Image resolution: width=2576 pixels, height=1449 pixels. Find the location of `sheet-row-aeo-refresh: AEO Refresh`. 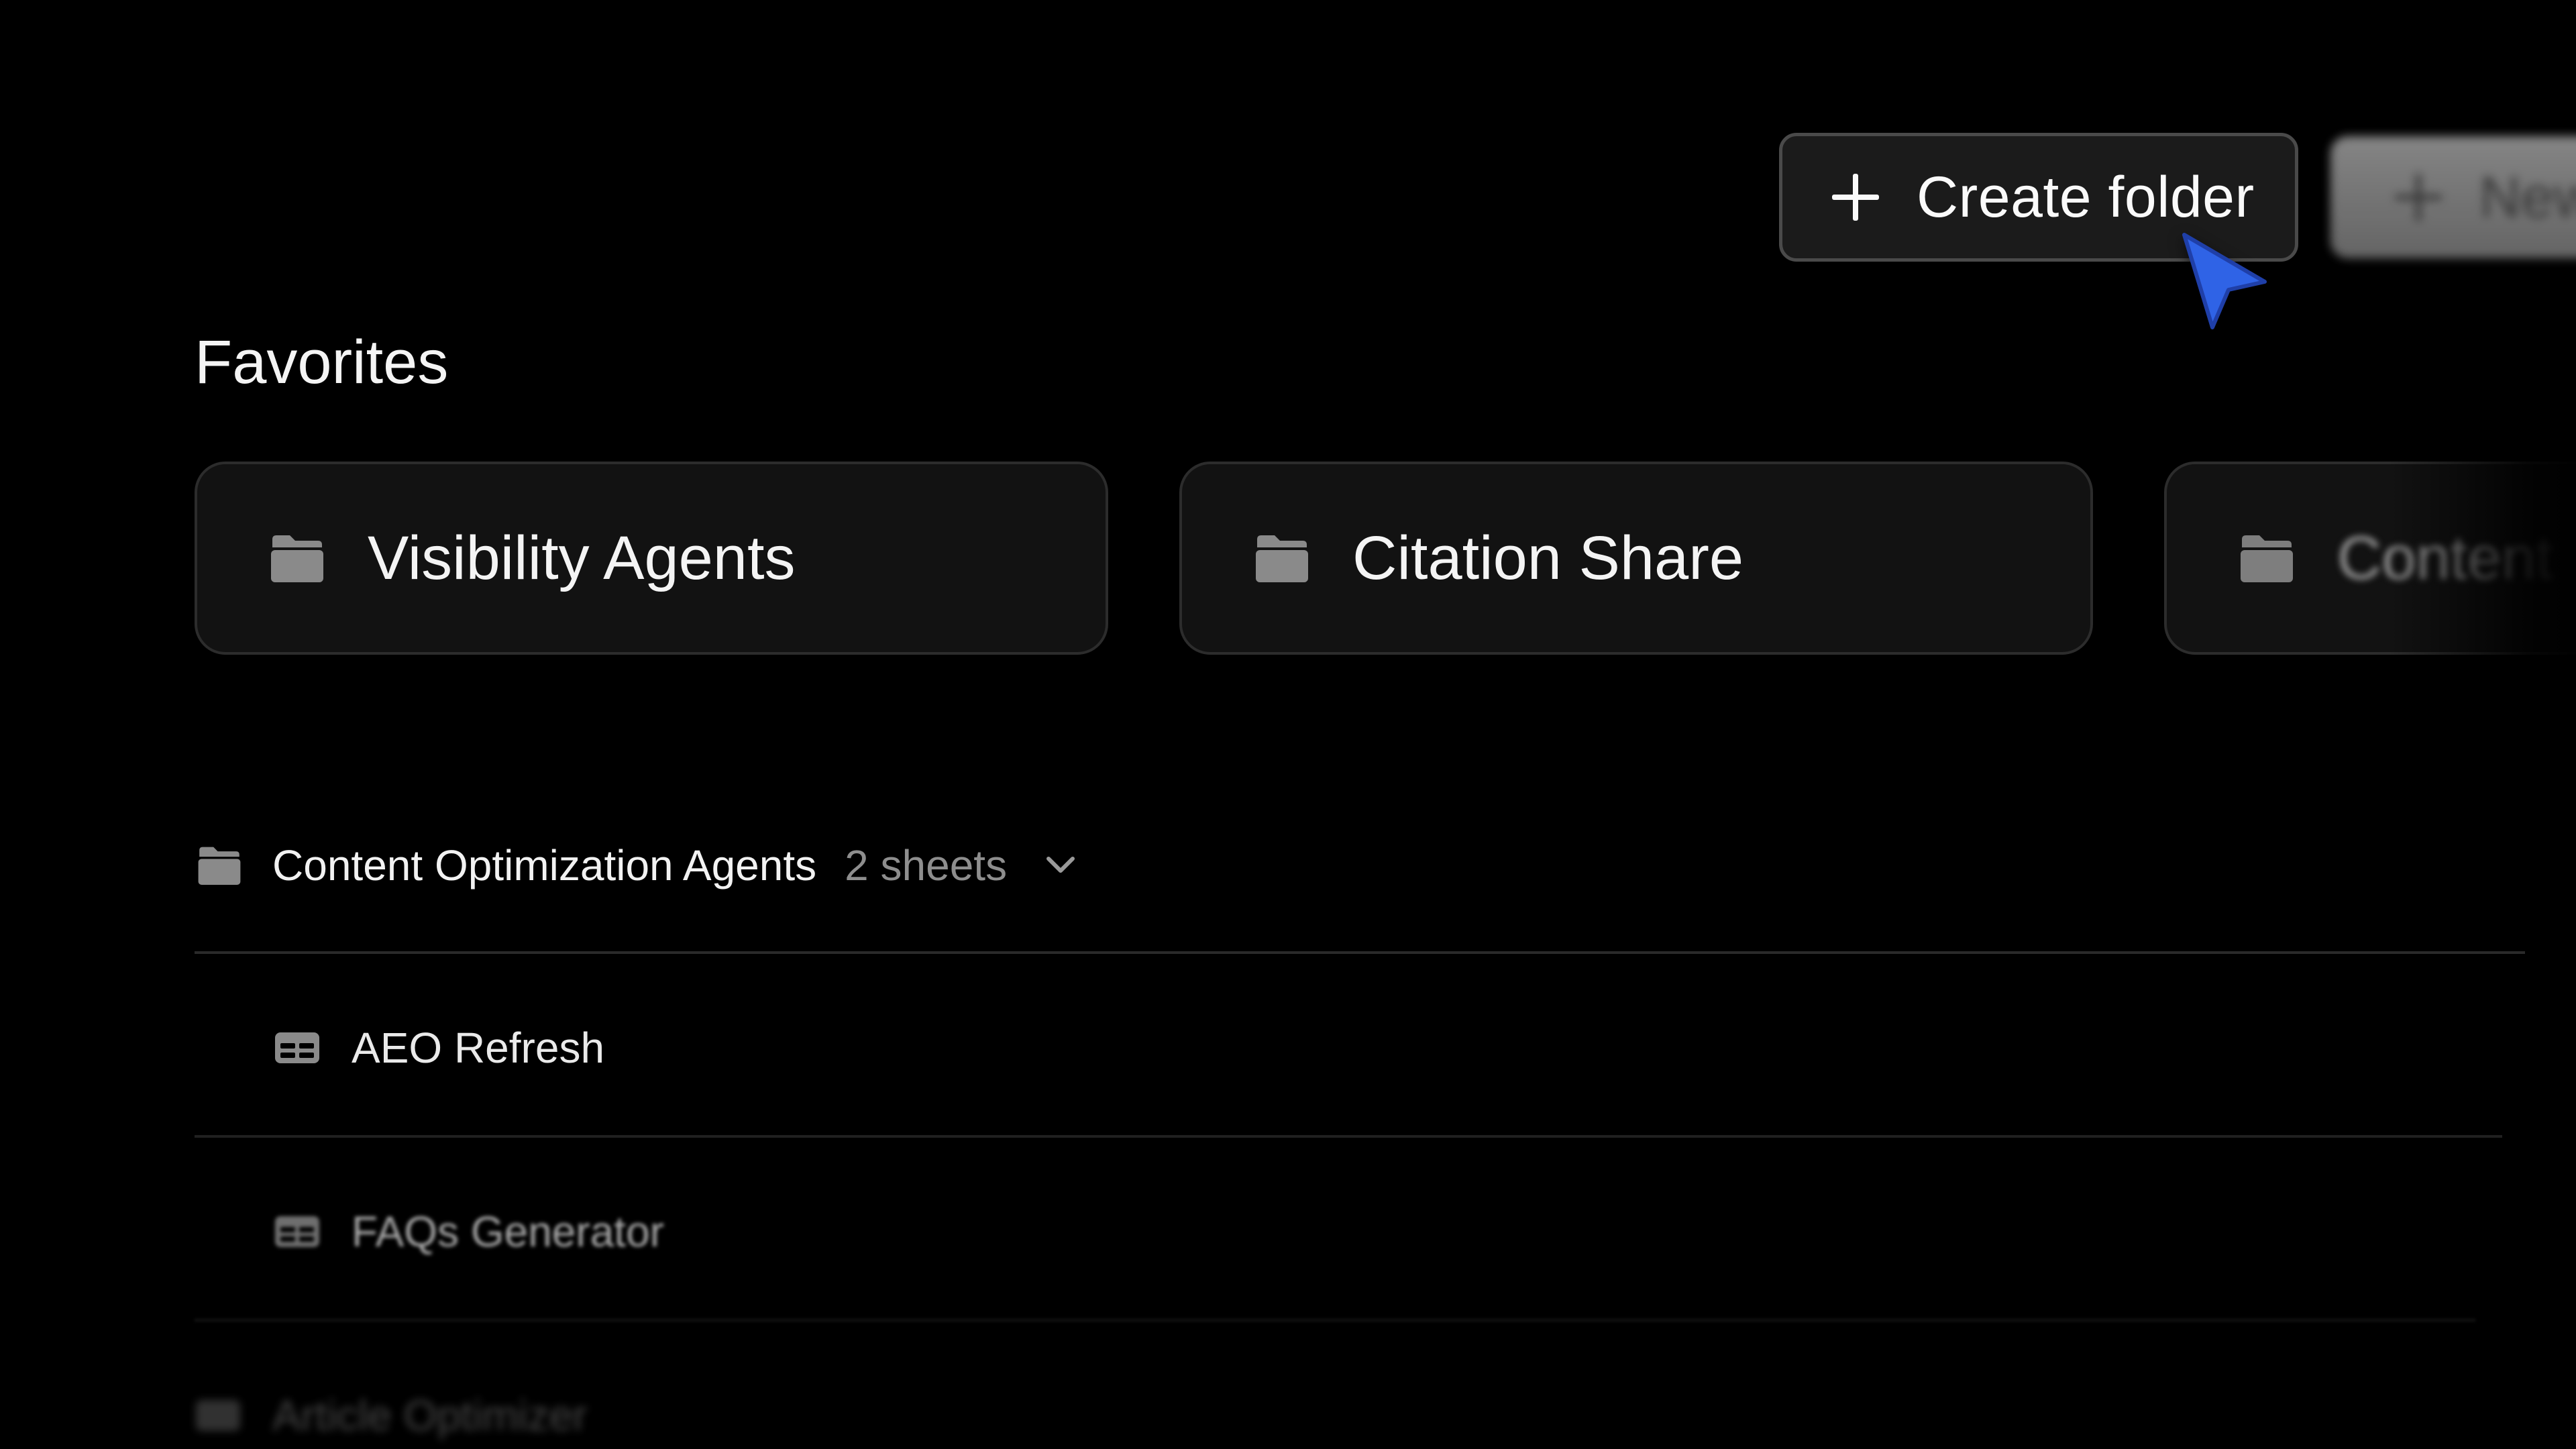

sheet-row-aeo-refresh: AEO Refresh is located at coordinates (439, 1048).